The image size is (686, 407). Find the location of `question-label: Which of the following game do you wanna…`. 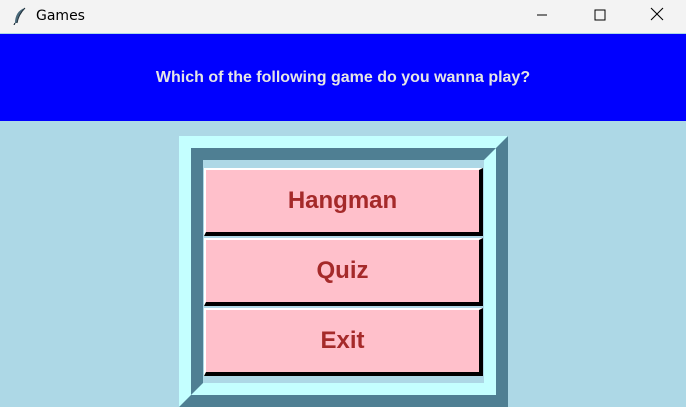

question-label: Which of the following game do you wanna… is located at coordinates (343, 77).